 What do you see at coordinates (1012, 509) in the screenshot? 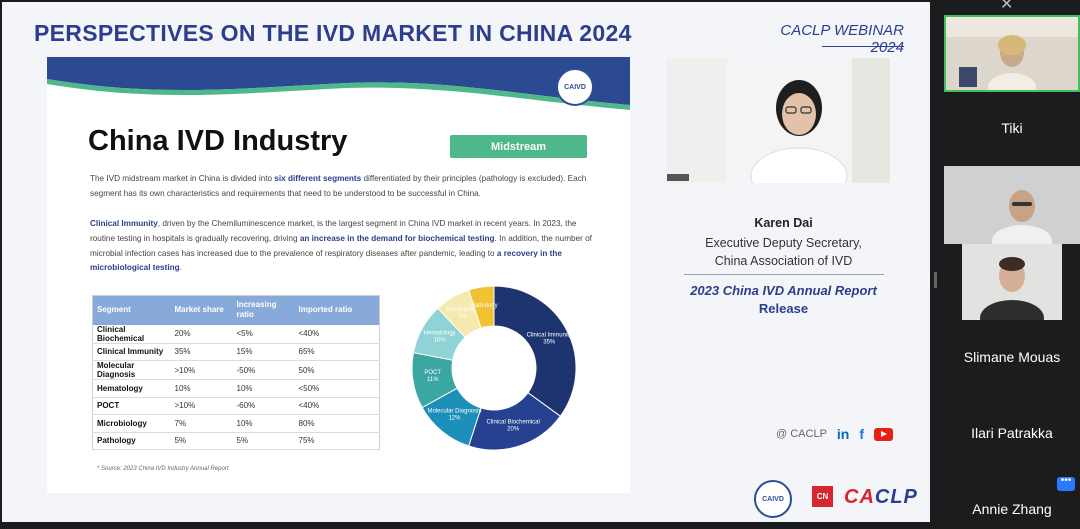
I see `participant-name: Annie Zhang` at bounding box center [1012, 509].